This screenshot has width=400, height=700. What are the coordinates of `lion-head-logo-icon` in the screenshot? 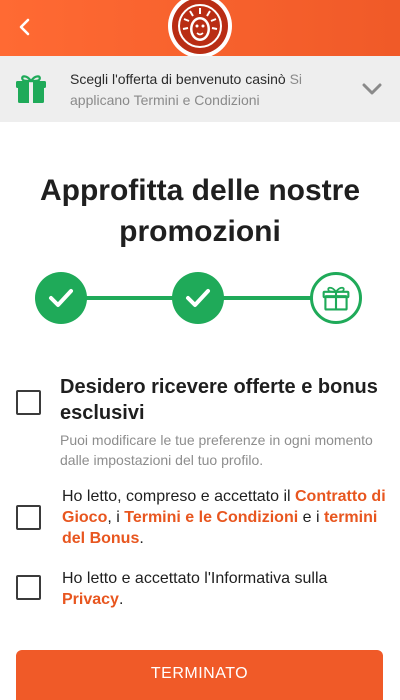 It's located at (200, 27).